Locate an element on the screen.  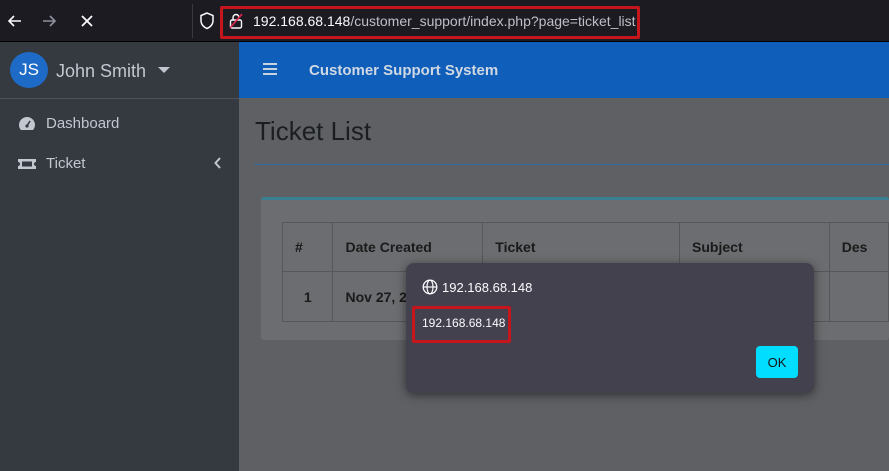
dialog-title: 192.168.68.148 is located at coordinates (487, 287).